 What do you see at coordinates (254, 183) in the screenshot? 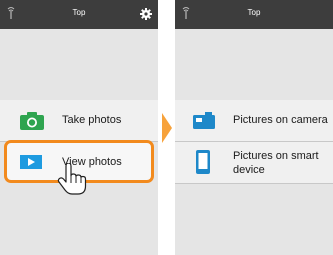
I see `divider` at bounding box center [254, 183].